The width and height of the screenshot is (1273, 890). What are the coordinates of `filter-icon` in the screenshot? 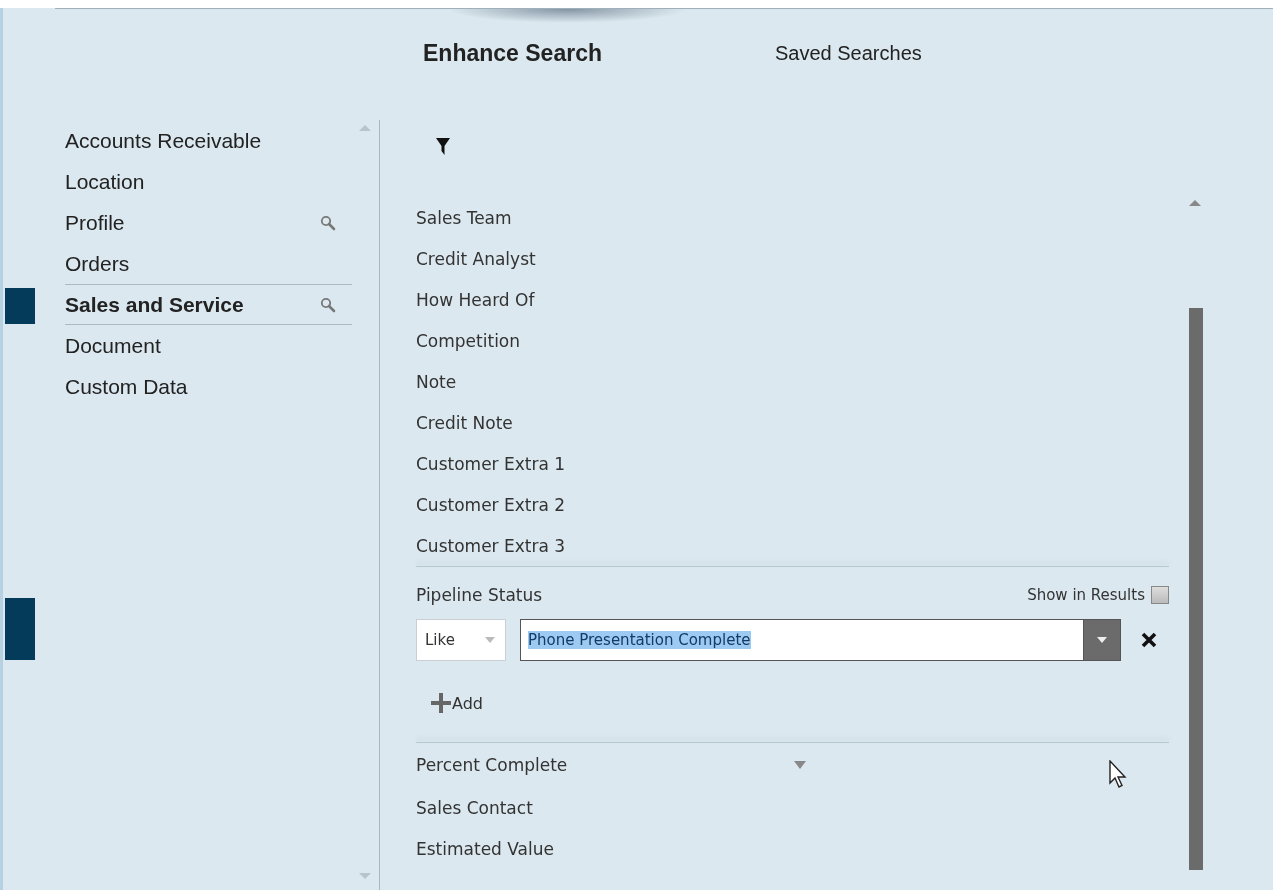 It's located at (443, 146).